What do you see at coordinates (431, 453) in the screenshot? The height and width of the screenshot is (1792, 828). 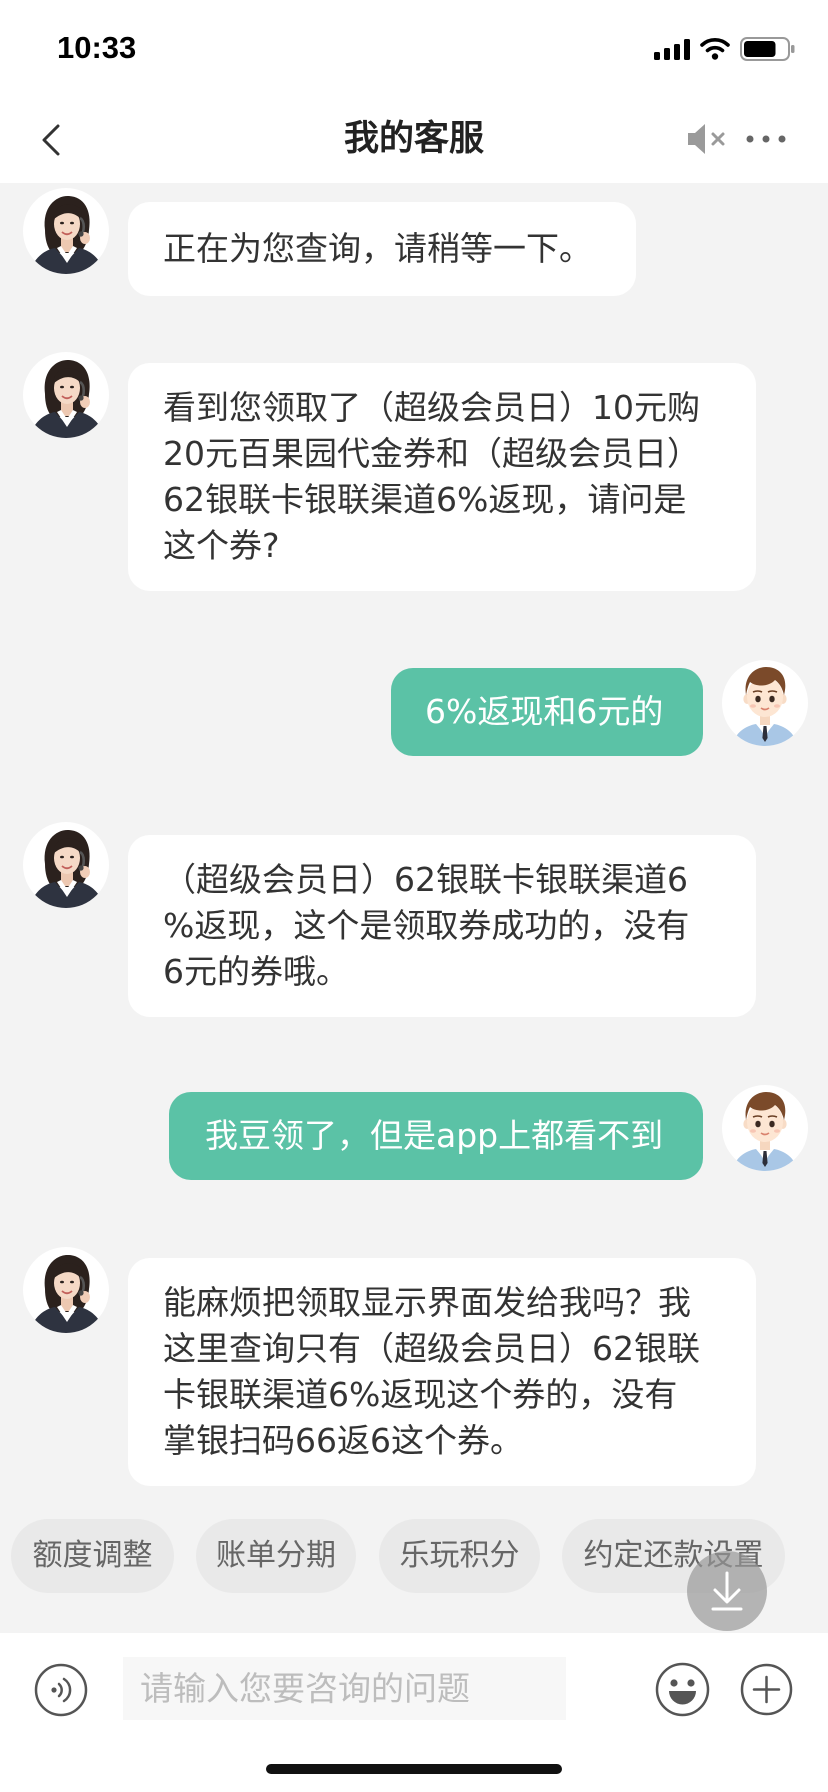 I see `message-text-line: 20元百果园代金券和（超级会员日）` at bounding box center [431, 453].